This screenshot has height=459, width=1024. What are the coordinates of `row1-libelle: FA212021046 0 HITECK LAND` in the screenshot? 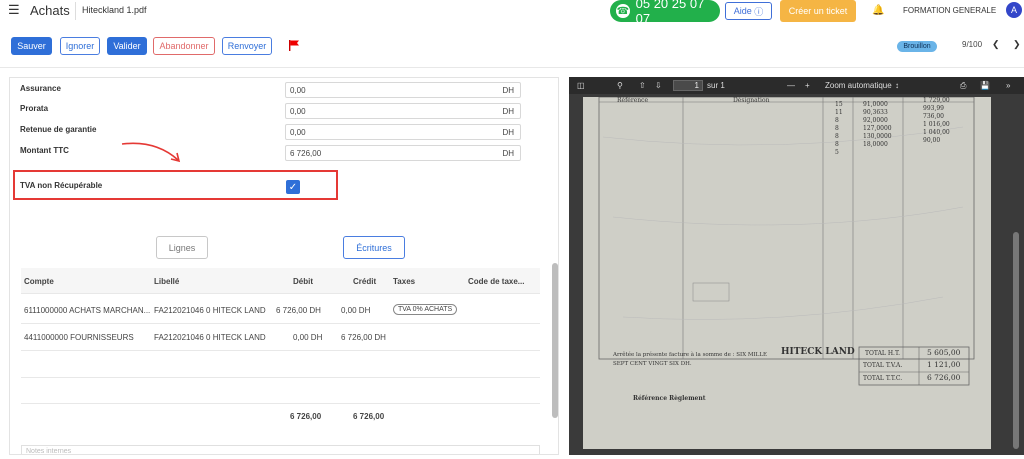 It's located at (210, 310).